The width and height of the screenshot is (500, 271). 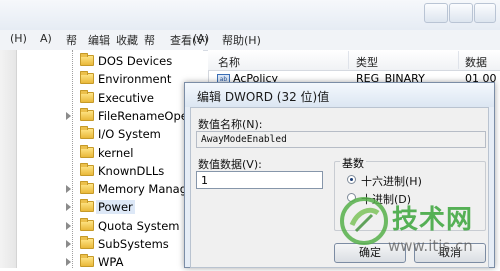 I want to click on dialog-title: 编辑 DWORD (32 位)值, so click(x=263, y=97).